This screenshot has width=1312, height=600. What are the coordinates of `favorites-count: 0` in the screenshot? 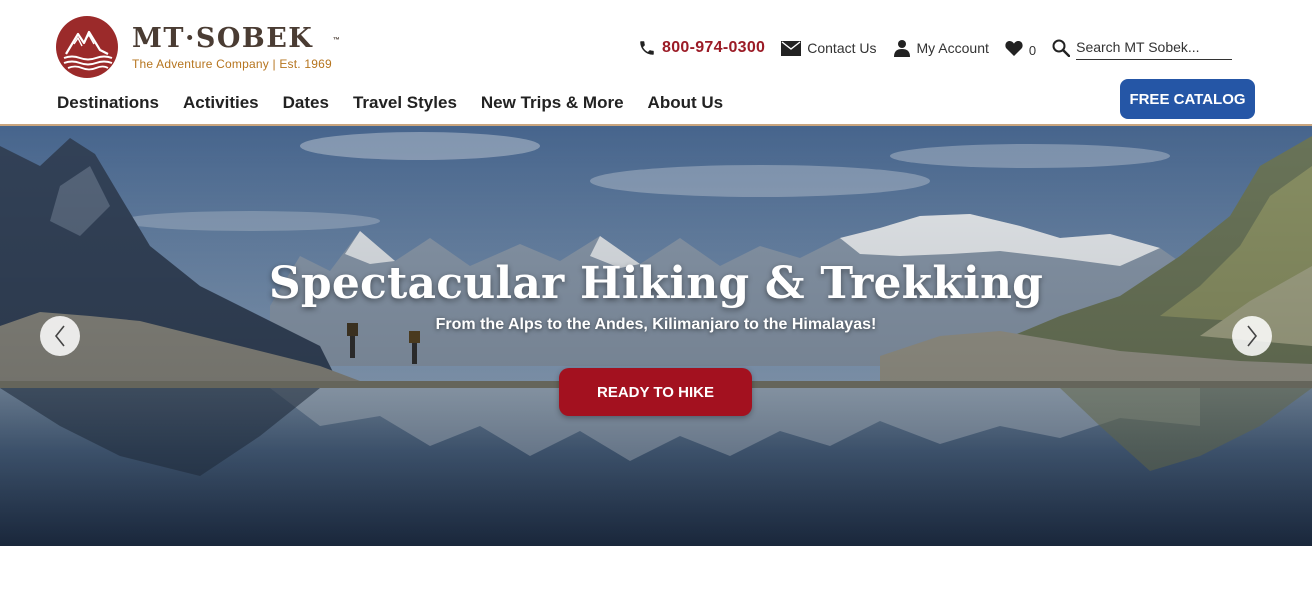 It's located at (1032, 50).